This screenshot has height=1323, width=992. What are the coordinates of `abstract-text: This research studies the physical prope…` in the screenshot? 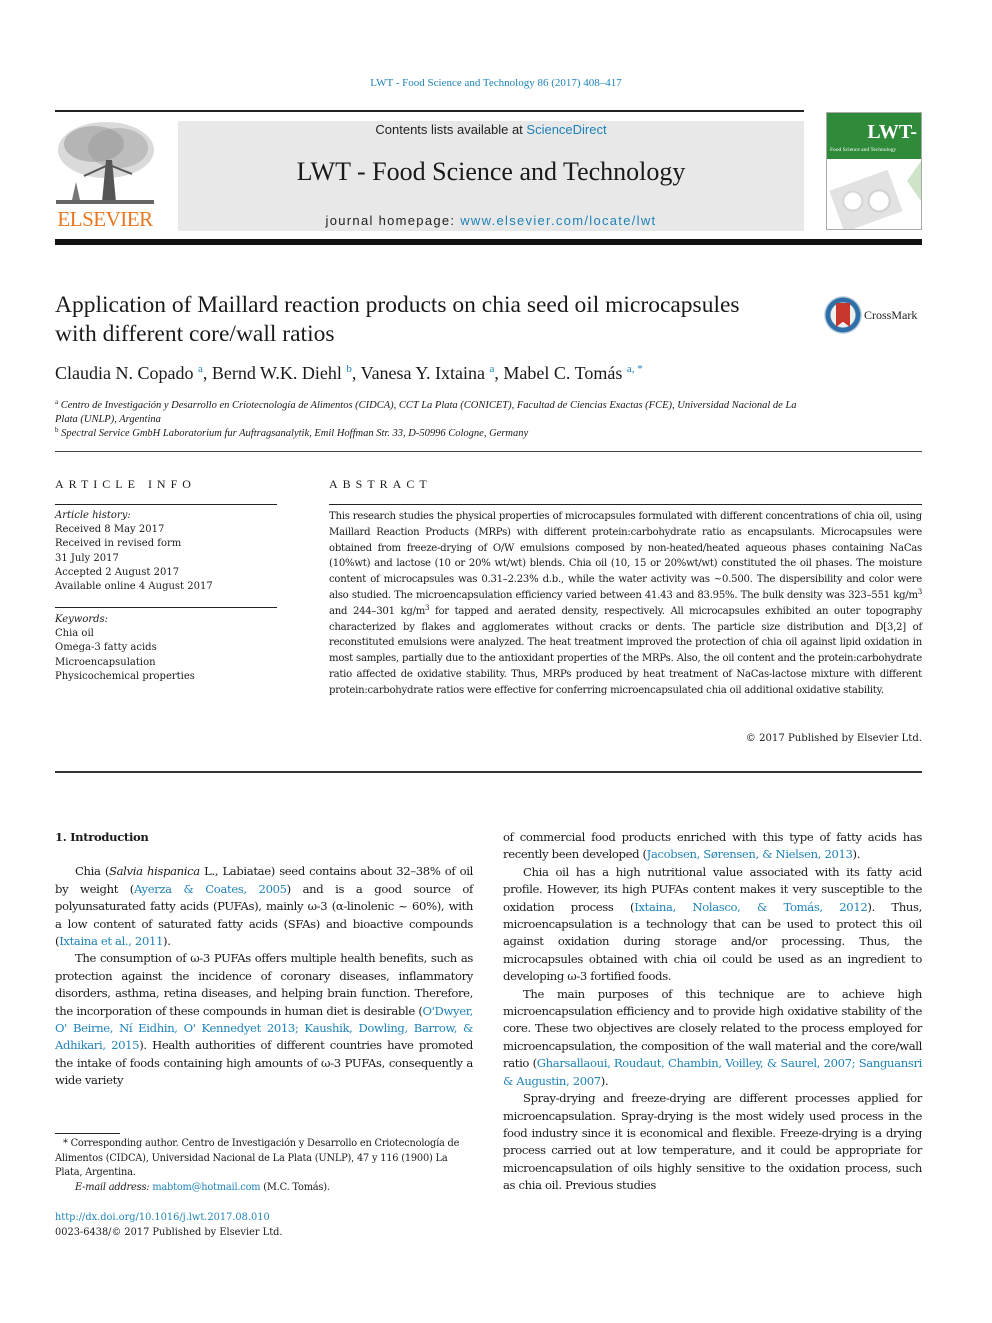 It's located at (625, 604).